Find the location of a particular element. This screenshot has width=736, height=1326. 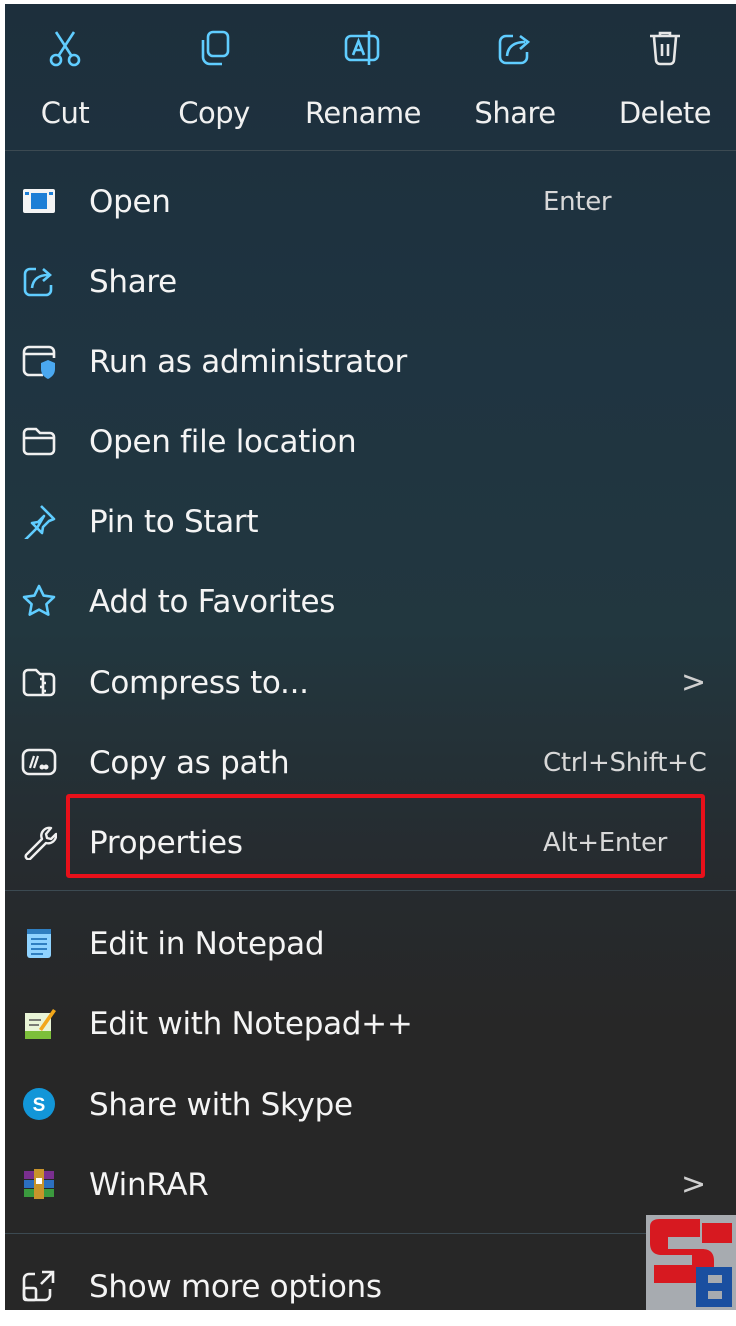

menu-item-label: WinRAR is located at coordinates (149, 1185).